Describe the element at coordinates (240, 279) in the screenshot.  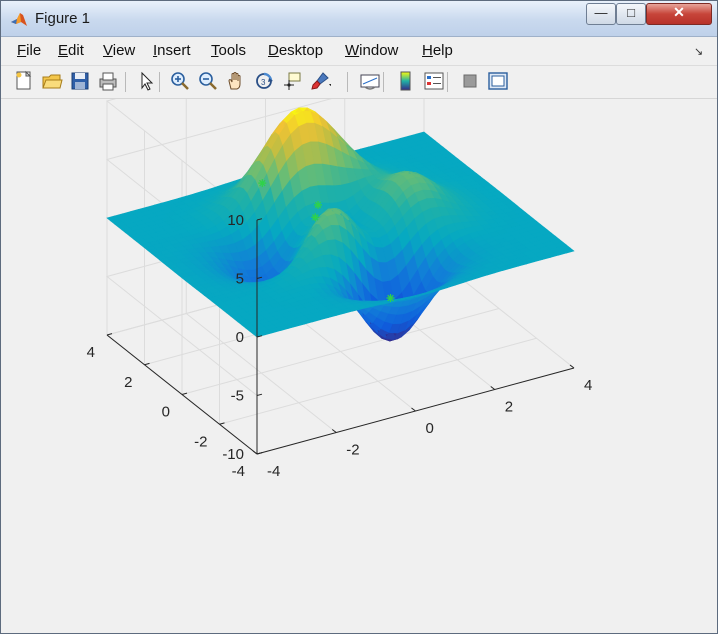
I see `z-tick-label: 5` at that location.